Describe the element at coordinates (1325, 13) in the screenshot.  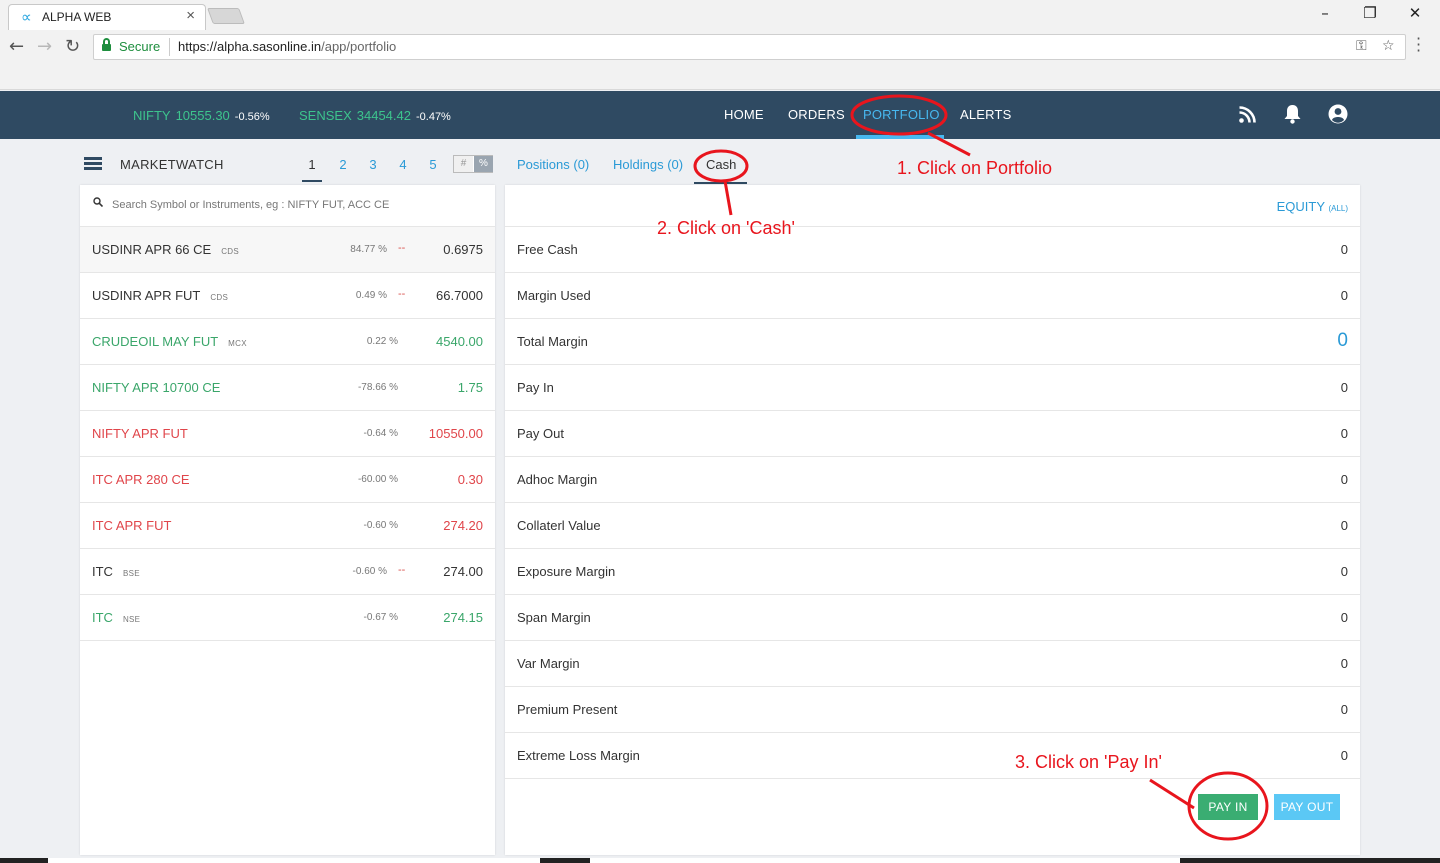
I see `minimize-icon: –` at that location.